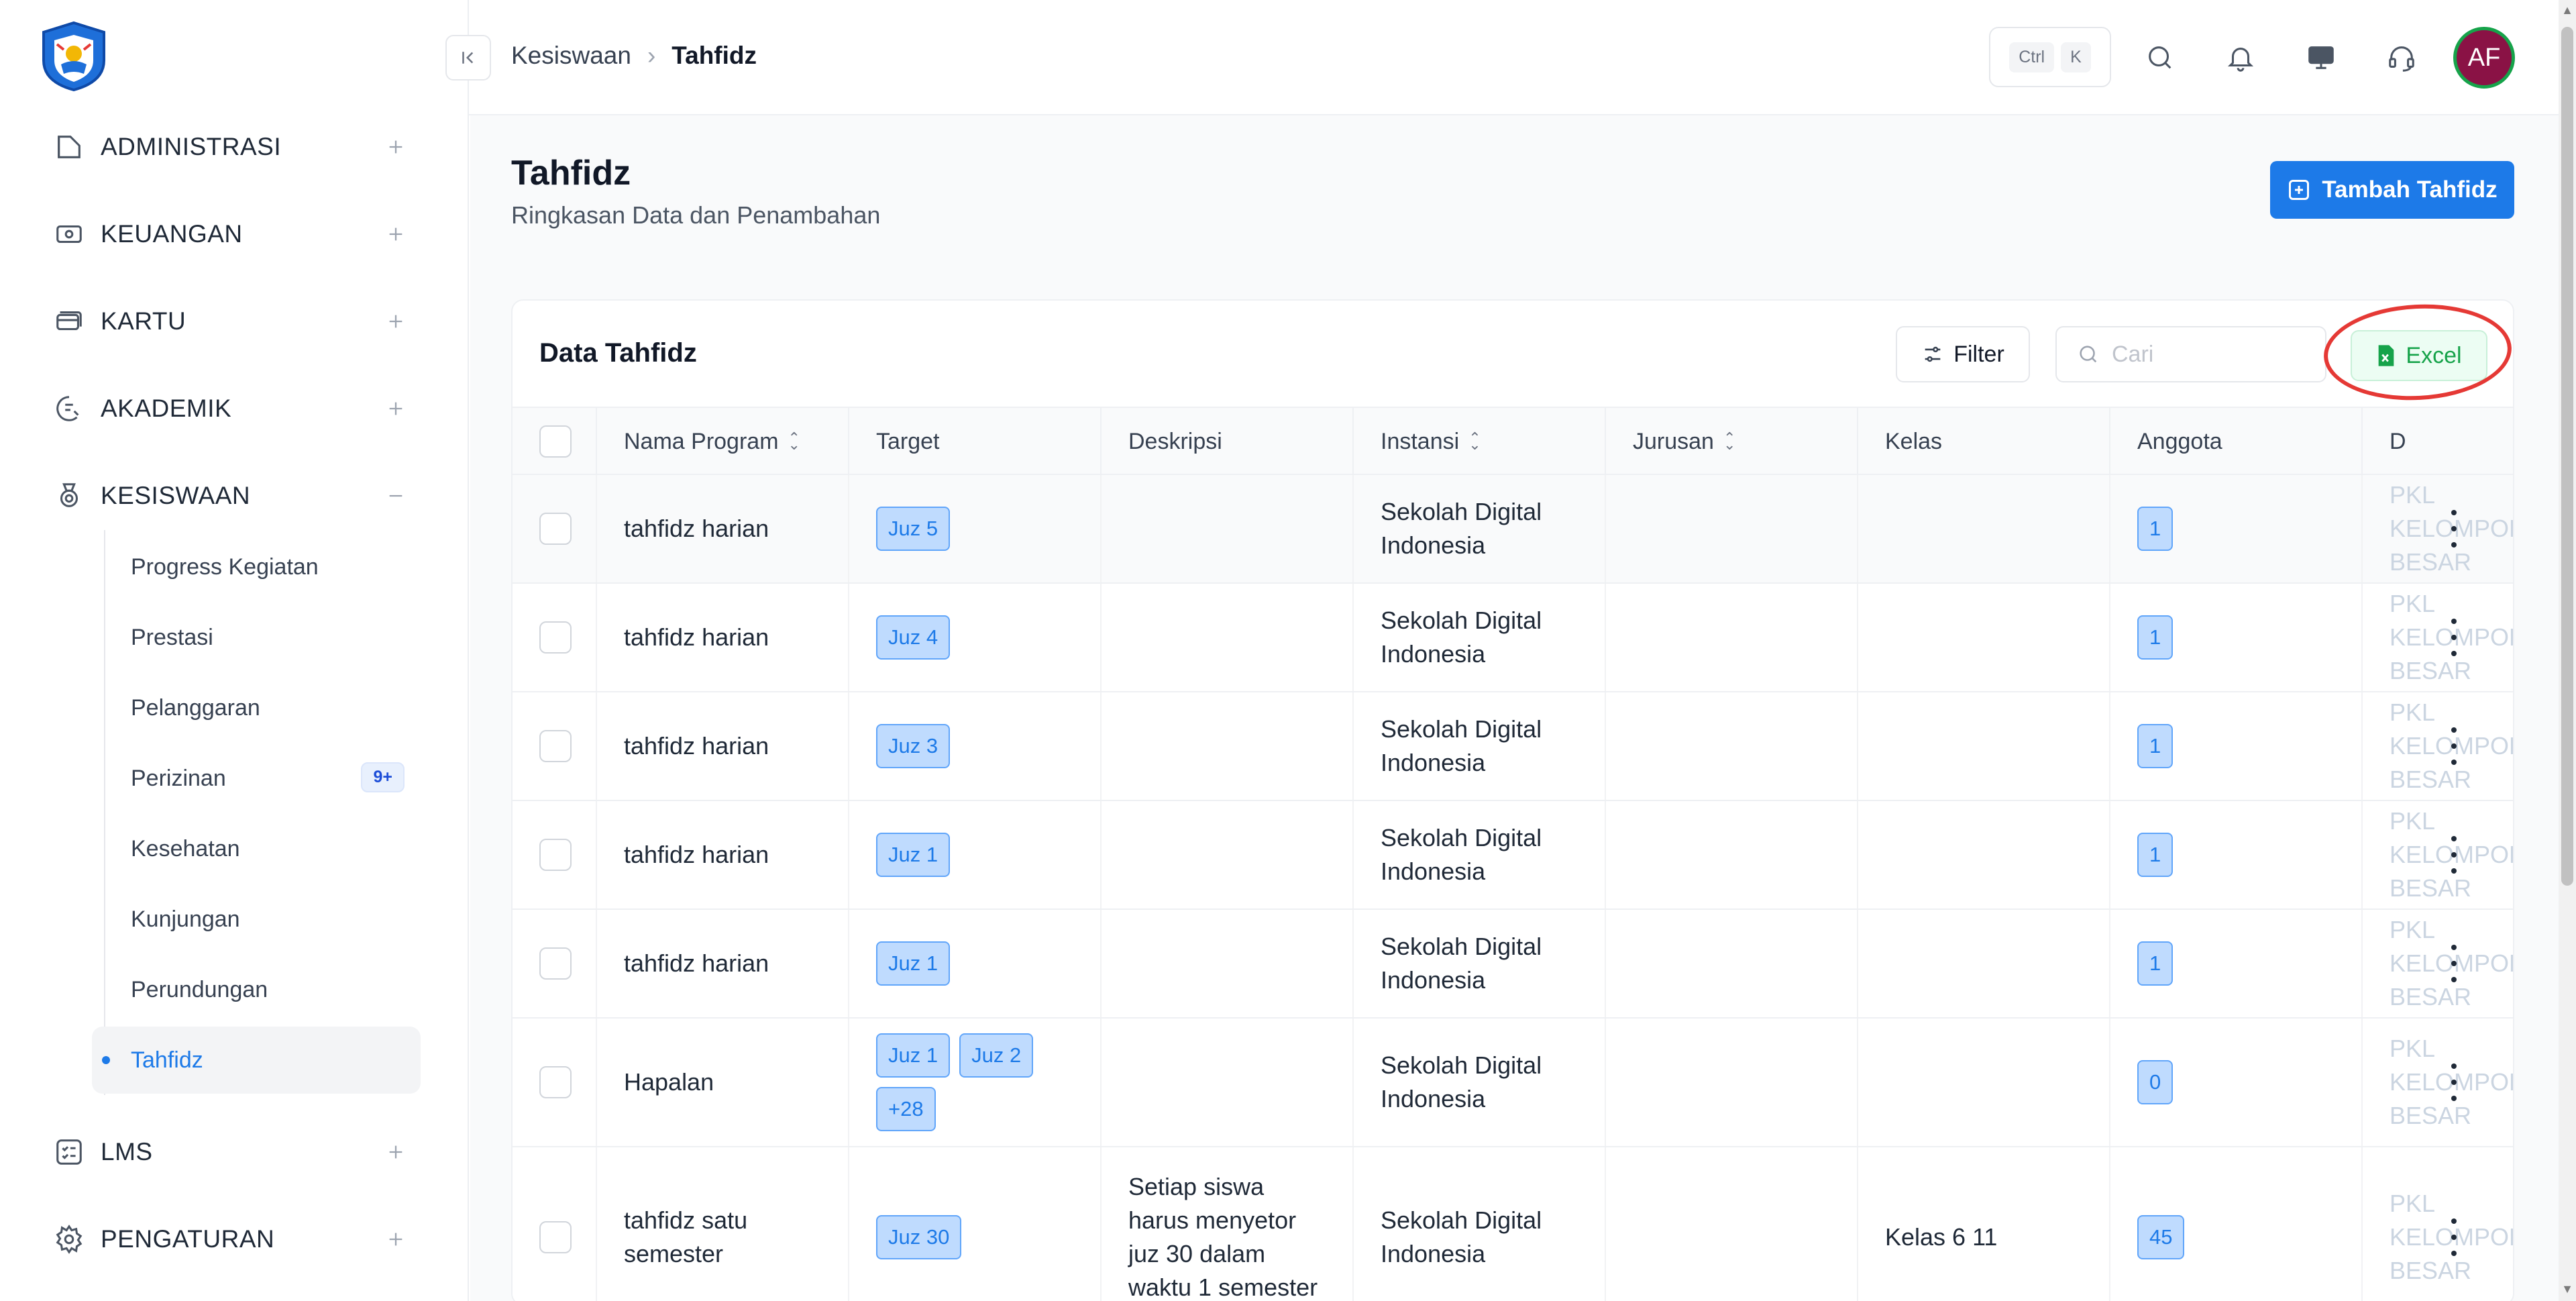 This screenshot has height=1301, width=2576. I want to click on submenu-label: Perizinan, so click(178, 778).